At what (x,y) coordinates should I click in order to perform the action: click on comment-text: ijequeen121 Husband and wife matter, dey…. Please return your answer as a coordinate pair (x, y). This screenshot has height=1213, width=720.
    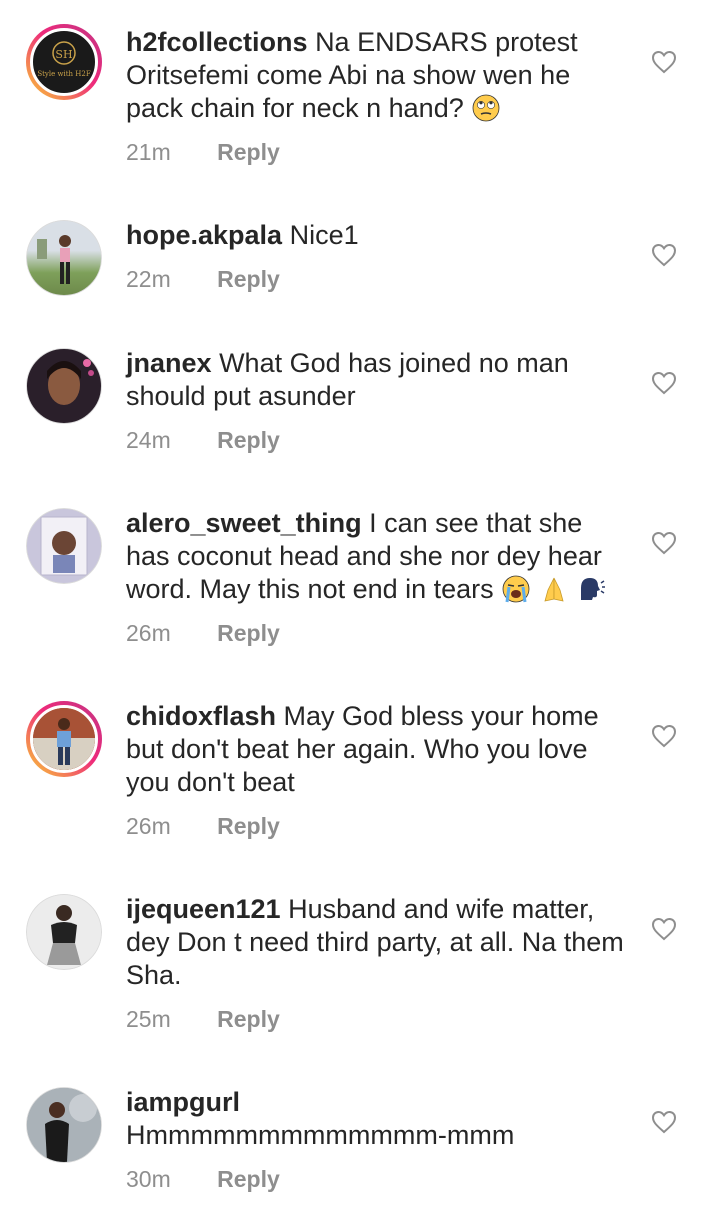
    Looking at the image, I should click on (376, 942).